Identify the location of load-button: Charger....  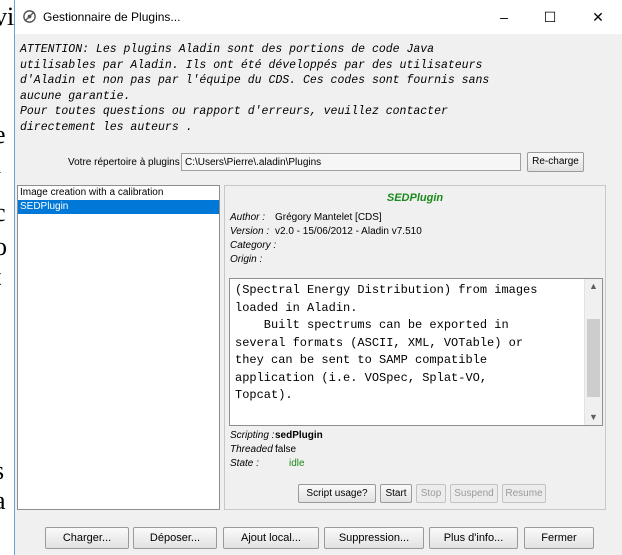
(87, 538).